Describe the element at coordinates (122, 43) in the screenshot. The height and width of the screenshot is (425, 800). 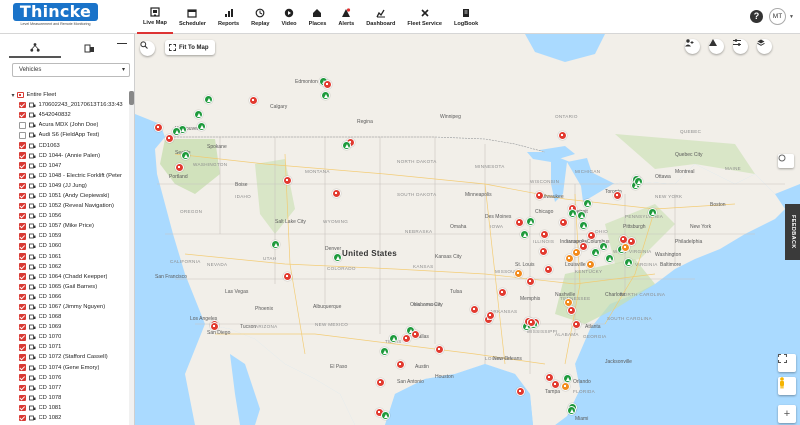
I see `collapse-sidebar-button: —` at that location.